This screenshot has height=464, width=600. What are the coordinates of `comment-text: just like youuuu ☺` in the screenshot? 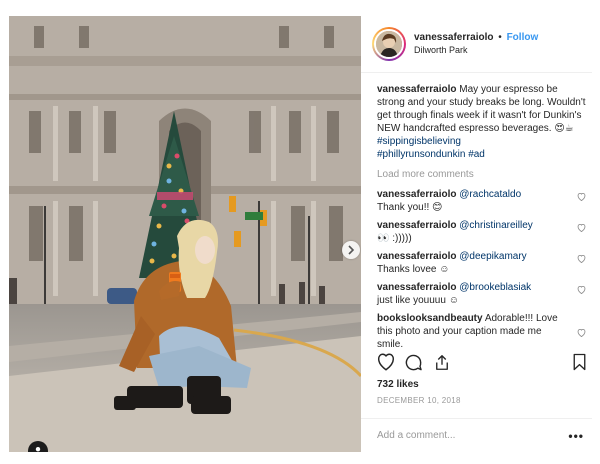 It's located at (418, 300).